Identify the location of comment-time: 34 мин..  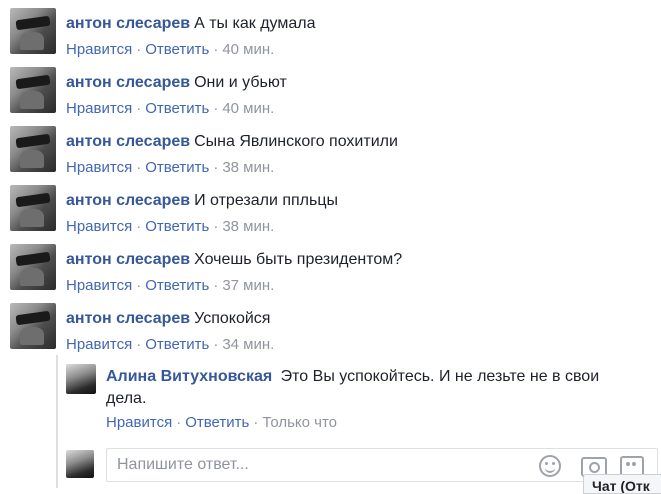
(248, 344).